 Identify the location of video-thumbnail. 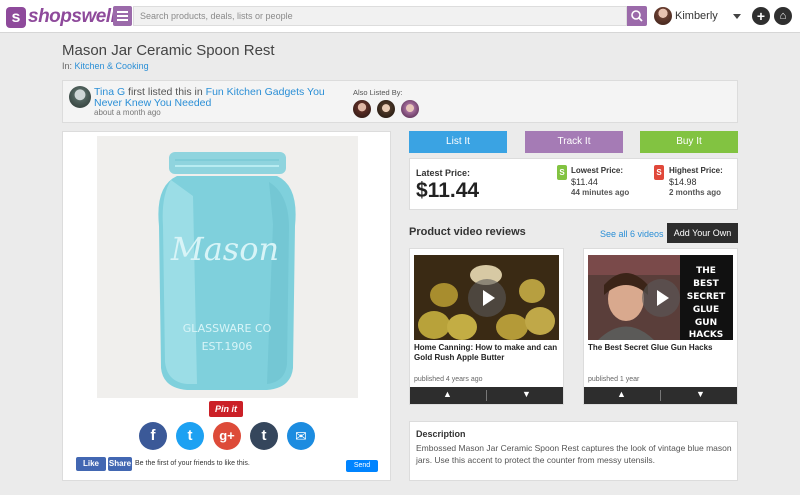
(486, 297).